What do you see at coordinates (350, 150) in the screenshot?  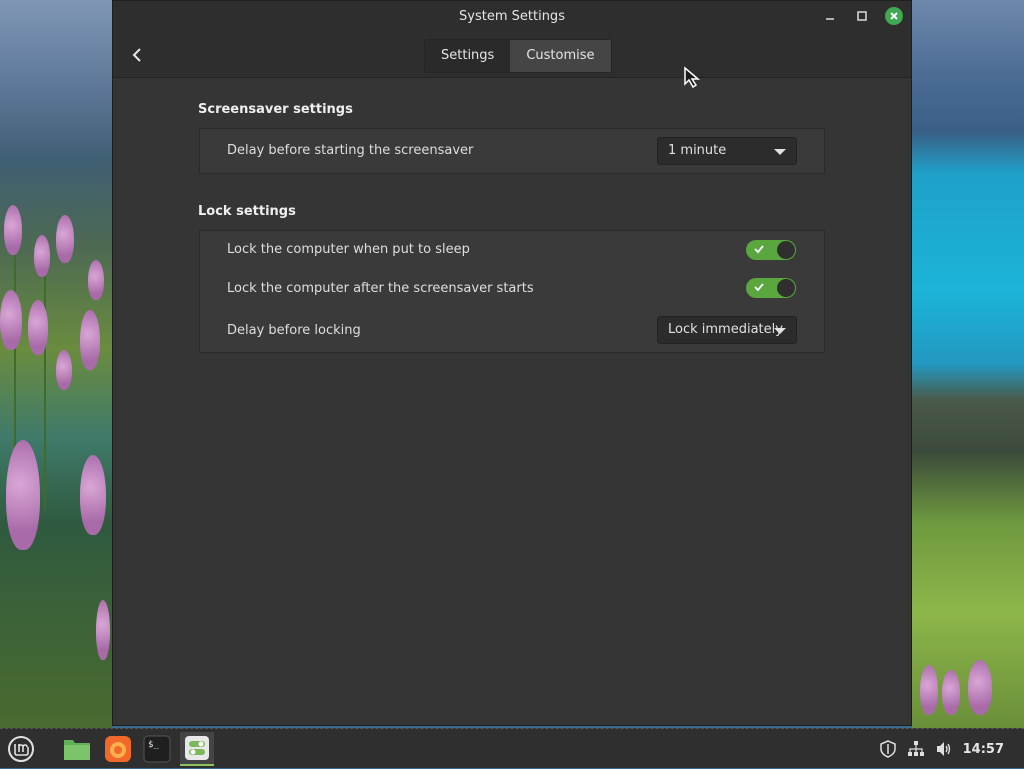 I see `screensaver-delay-label: Delay before starting the screensaver` at bounding box center [350, 150].